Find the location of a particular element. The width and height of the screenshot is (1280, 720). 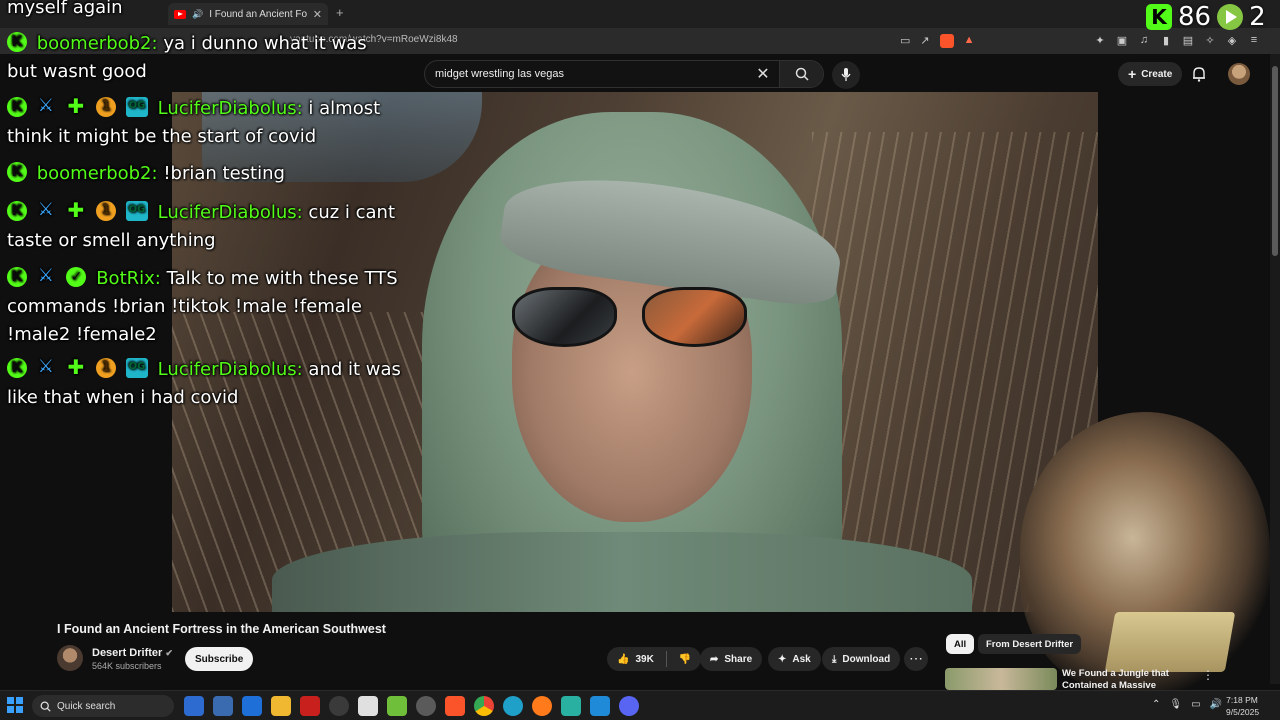

app-green-icon is located at coordinates (397, 706).